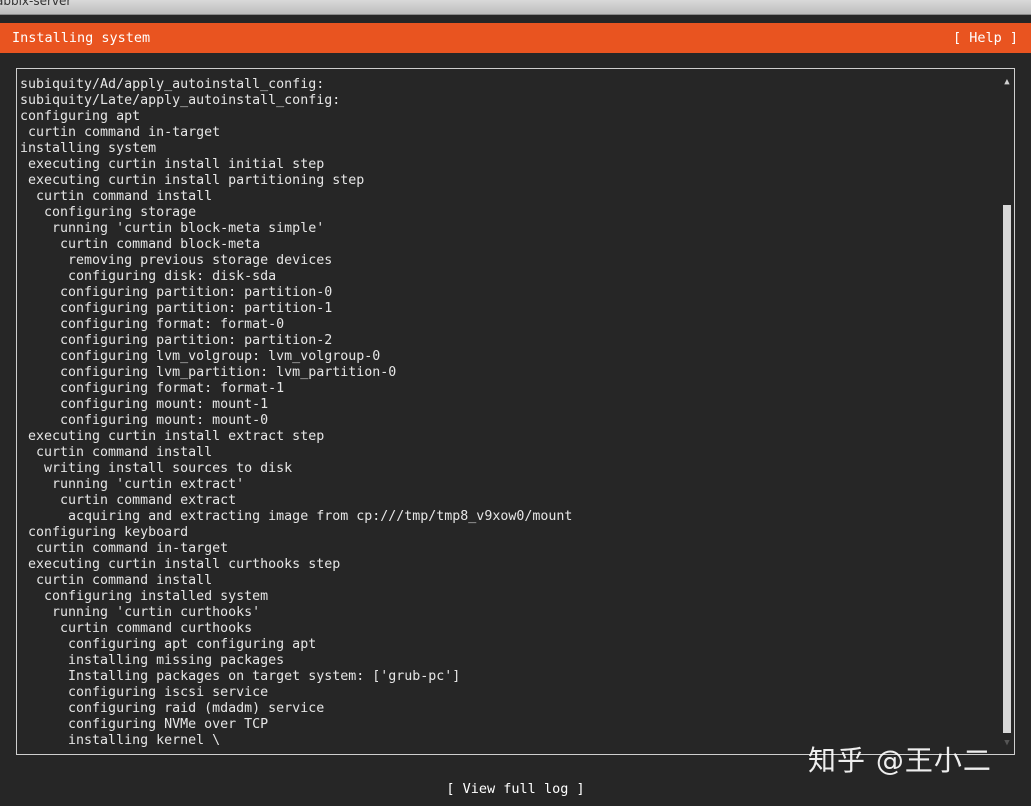 This screenshot has height=806, width=1031. What do you see at coordinates (172, 708) in the screenshot?
I see `log-line: configuring raid (mdadm) service` at bounding box center [172, 708].